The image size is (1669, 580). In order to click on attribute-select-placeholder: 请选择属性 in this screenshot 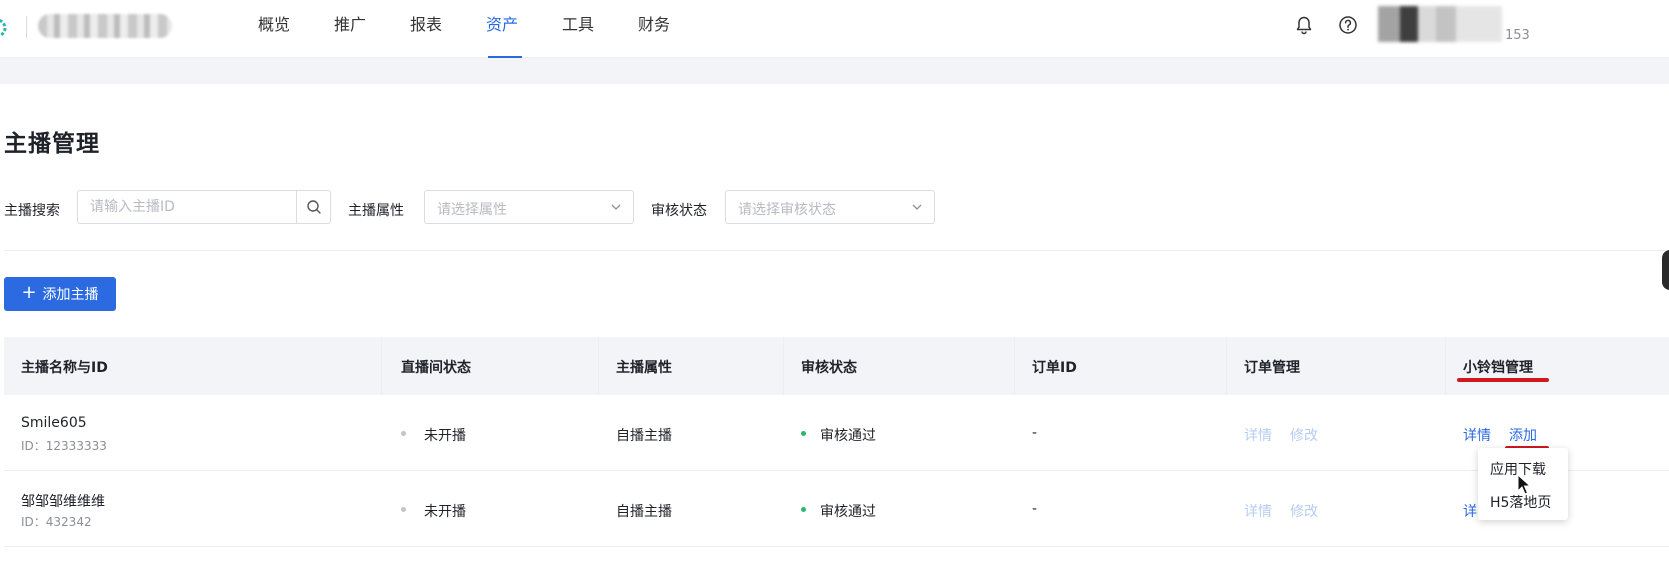, I will do `click(472, 210)`.